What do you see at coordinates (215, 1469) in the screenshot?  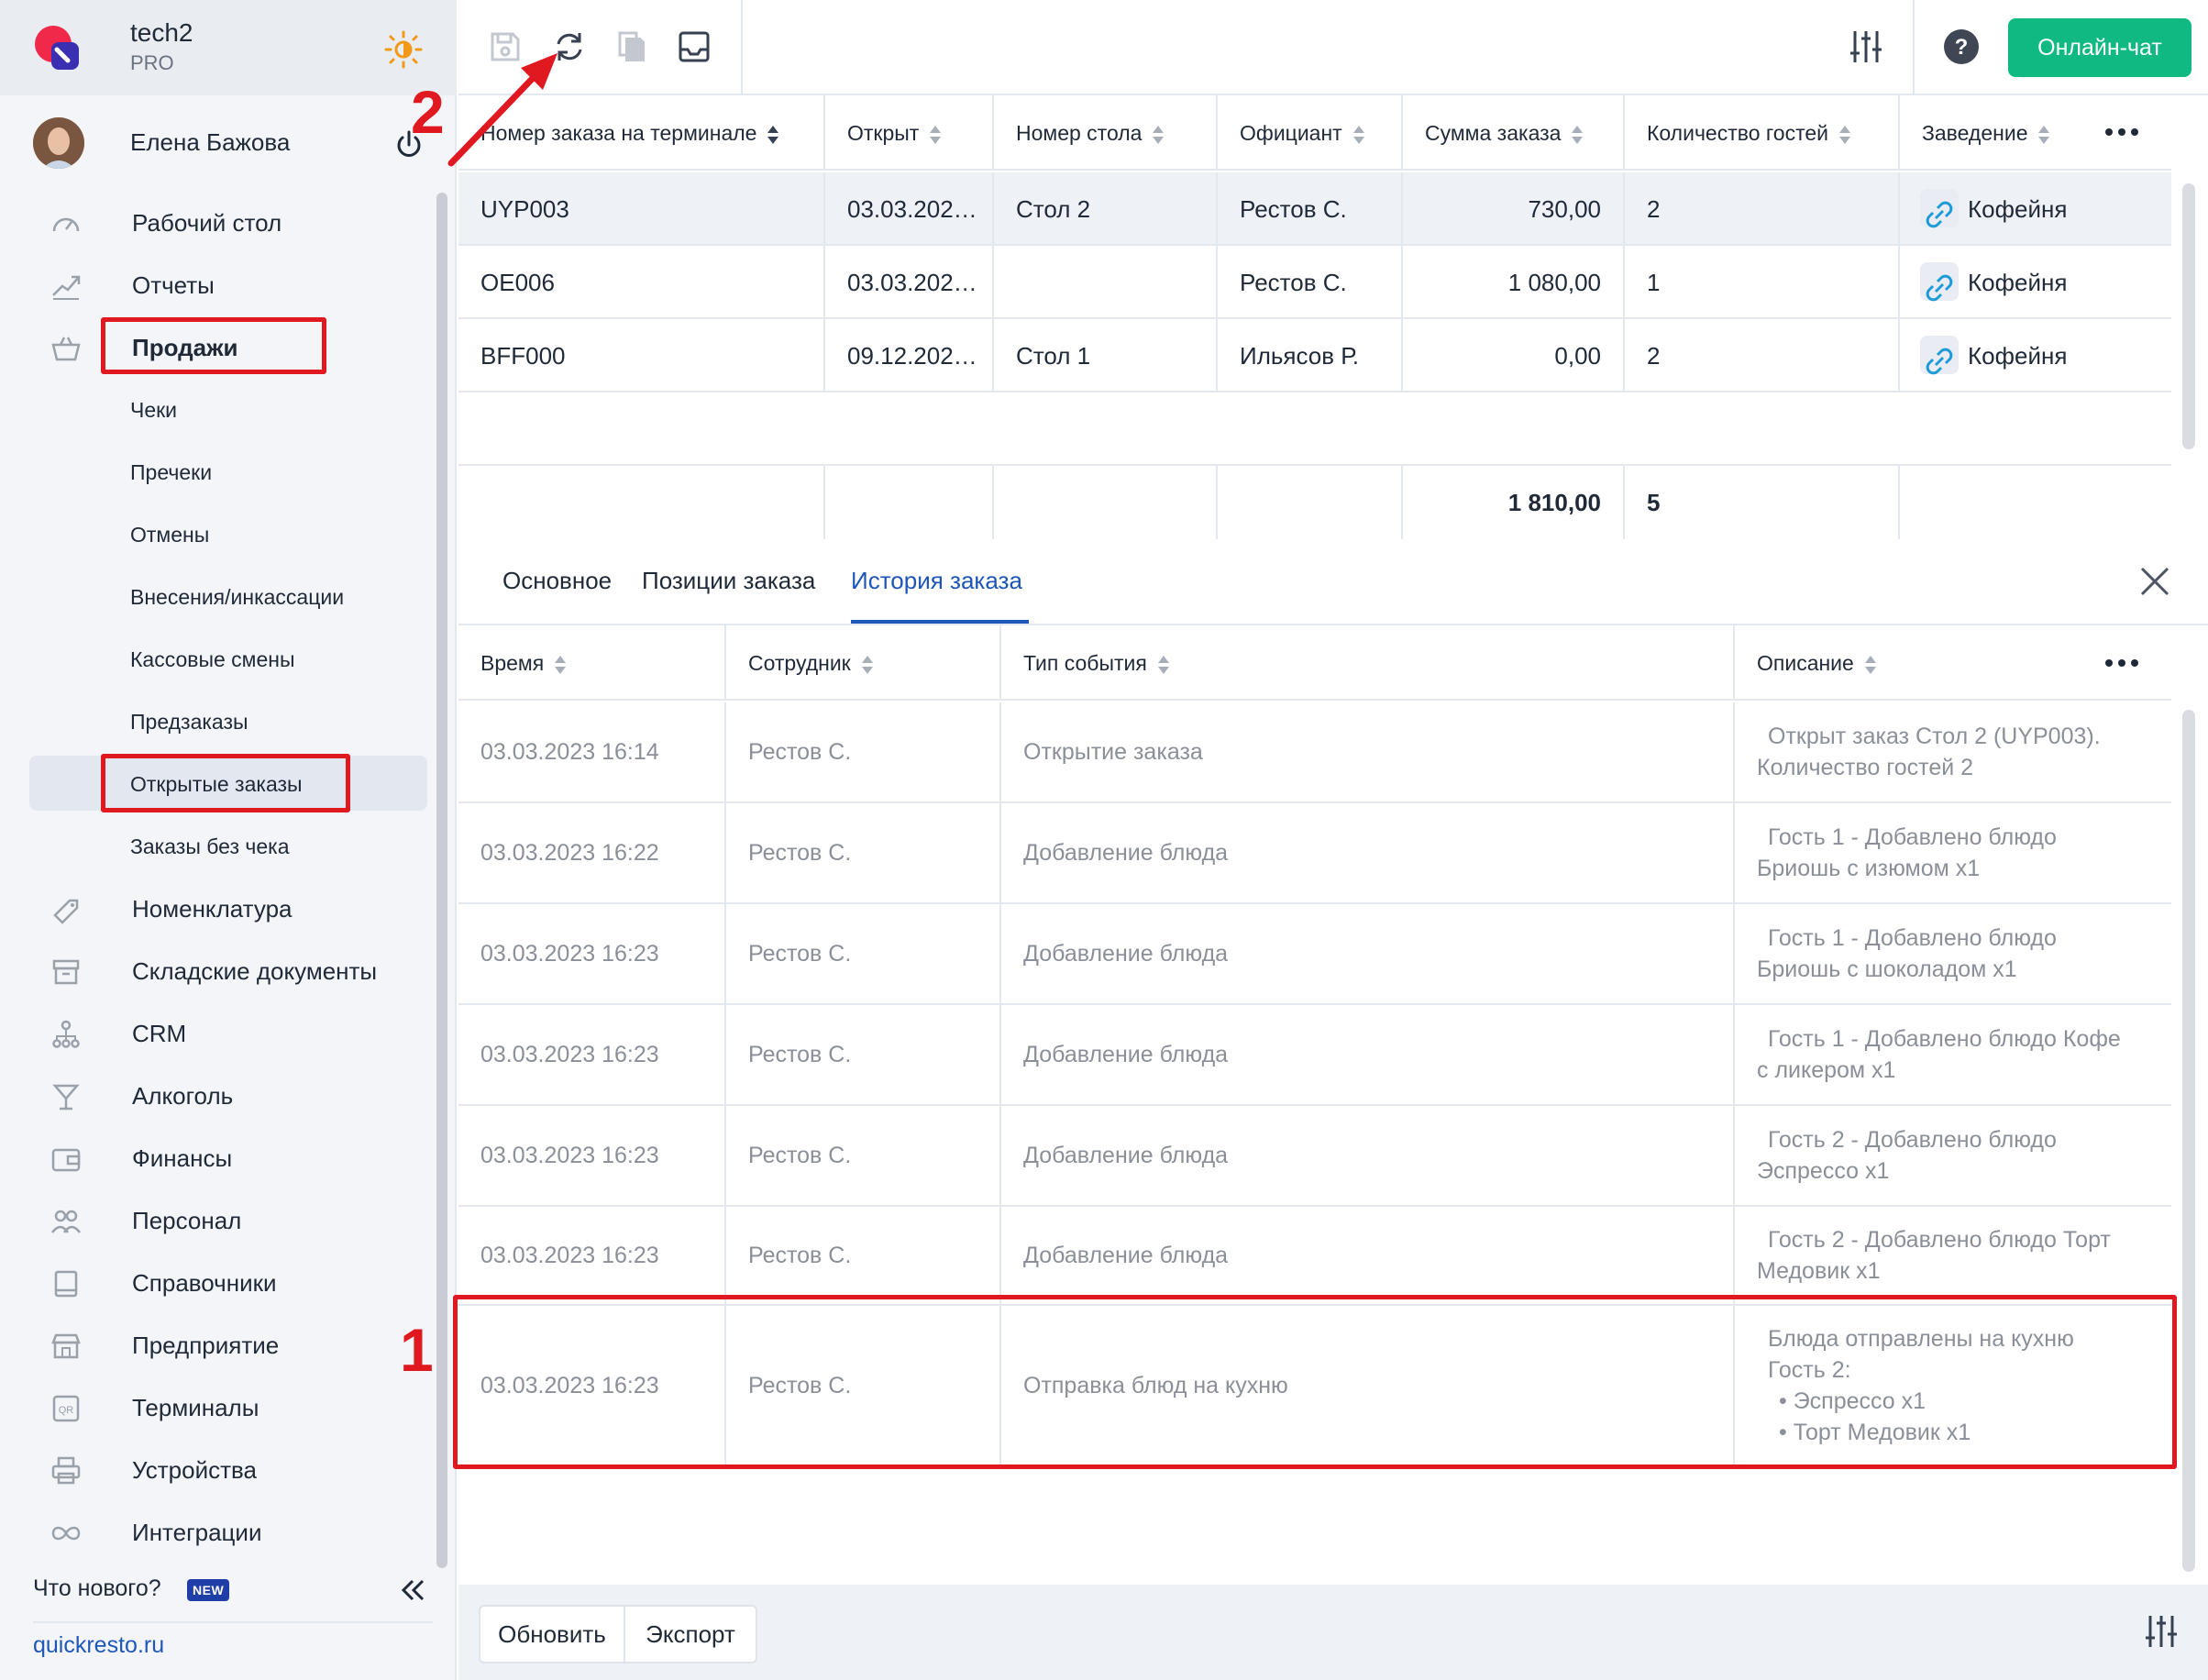 I see `nav-devices: Устройства` at bounding box center [215, 1469].